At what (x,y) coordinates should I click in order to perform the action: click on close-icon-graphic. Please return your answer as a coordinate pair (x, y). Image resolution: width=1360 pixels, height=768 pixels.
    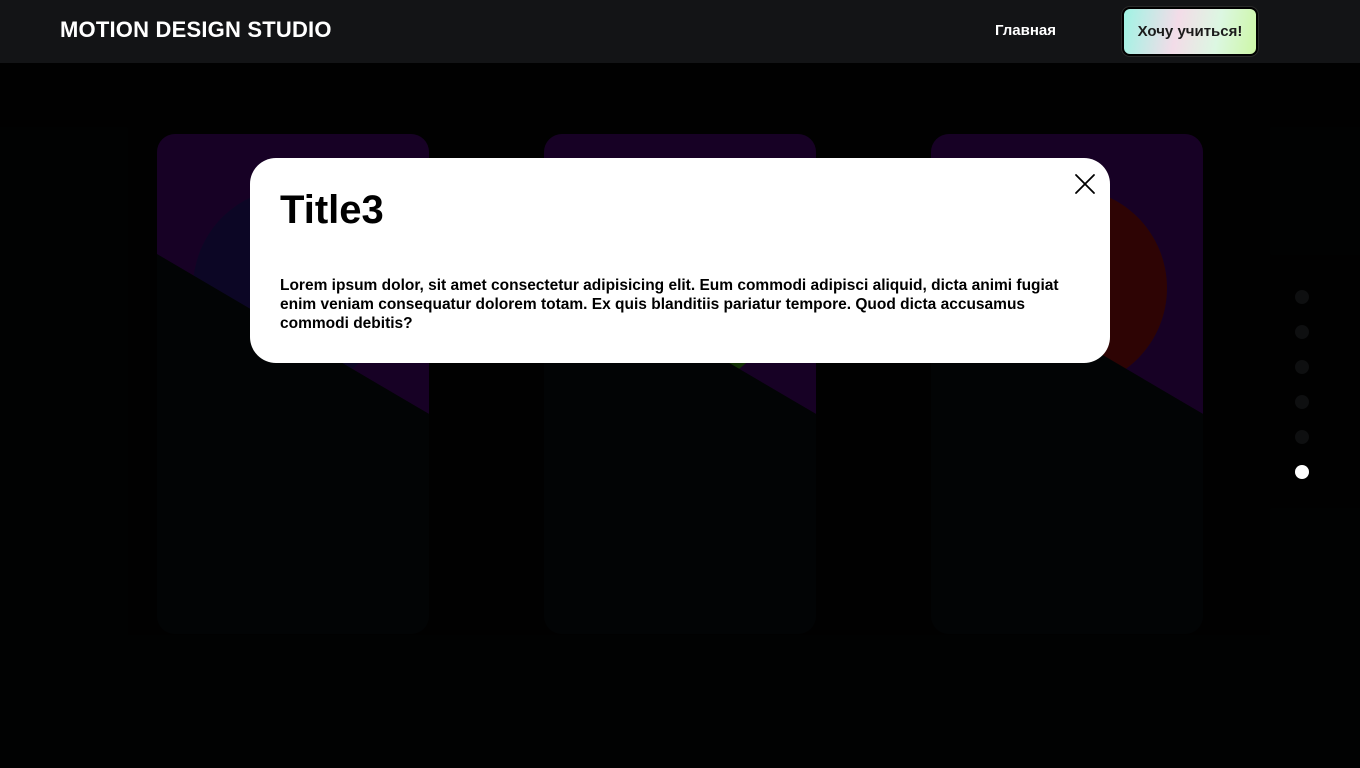
    Looking at the image, I should click on (1085, 184).